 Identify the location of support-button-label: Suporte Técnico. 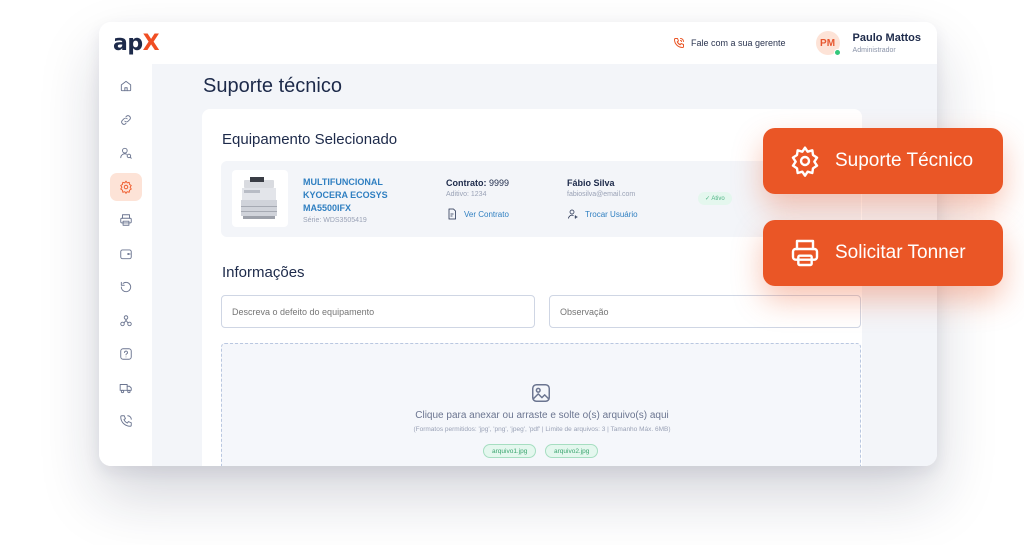
(904, 160).